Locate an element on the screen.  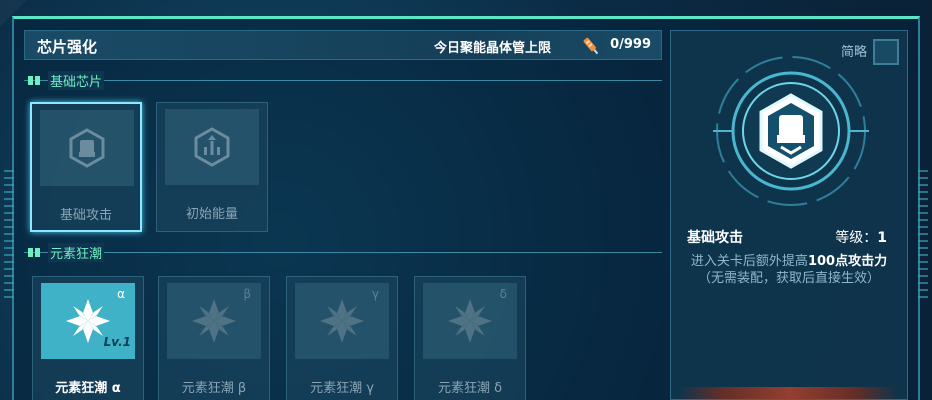
bottom-warning-strip is located at coordinates (789, 393).